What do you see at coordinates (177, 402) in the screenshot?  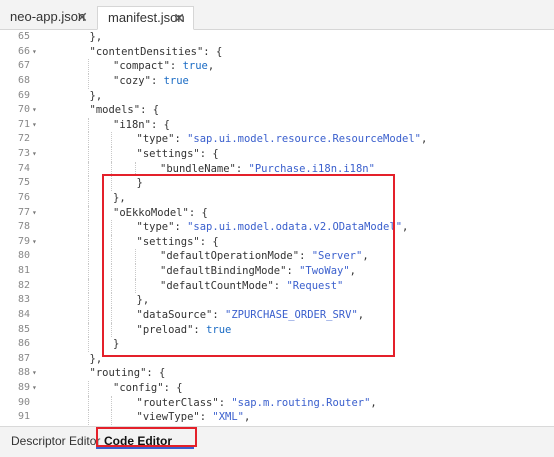 I see `json-key: "routerClass"` at bounding box center [177, 402].